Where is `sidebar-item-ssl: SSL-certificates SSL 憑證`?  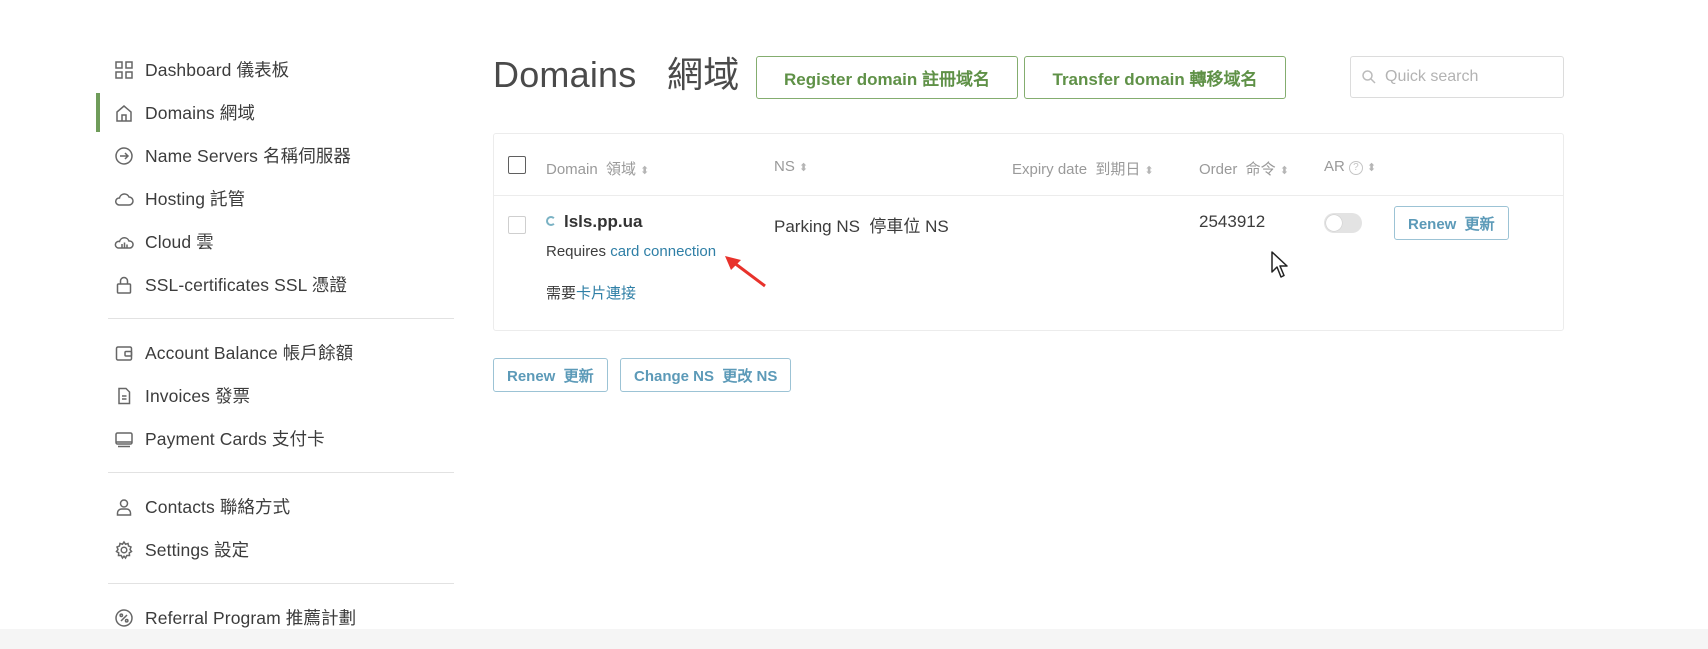 sidebar-item-ssl: SSL-certificates SSL 憑證 is located at coordinates (281, 284).